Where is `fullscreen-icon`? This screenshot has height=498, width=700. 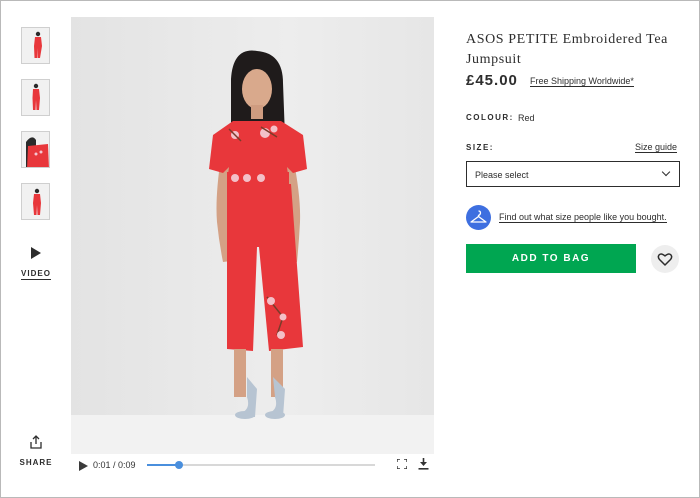 fullscreen-icon is located at coordinates (402, 464).